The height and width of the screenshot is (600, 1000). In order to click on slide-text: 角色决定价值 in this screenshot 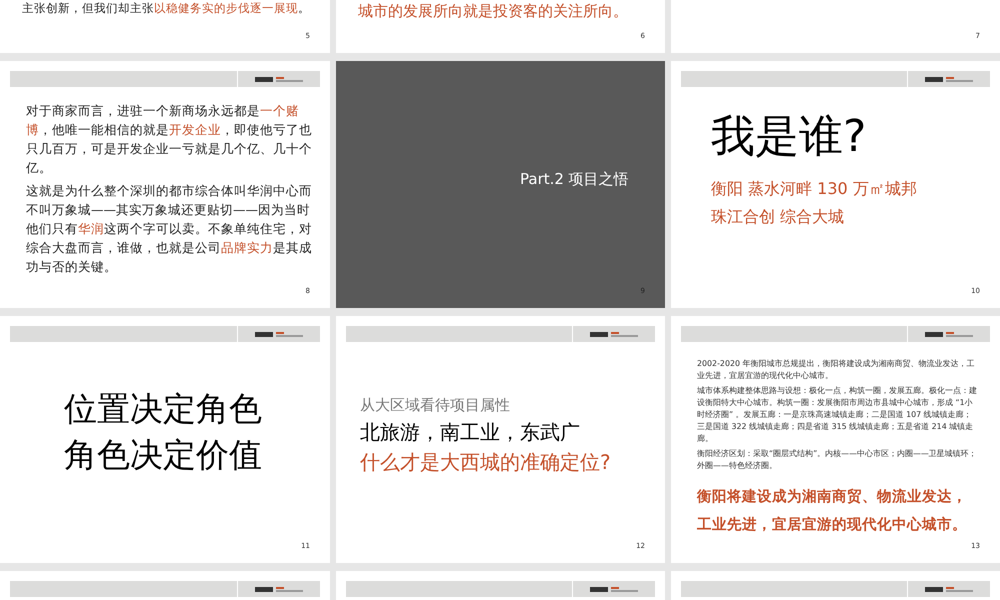, I will do `click(163, 455)`.